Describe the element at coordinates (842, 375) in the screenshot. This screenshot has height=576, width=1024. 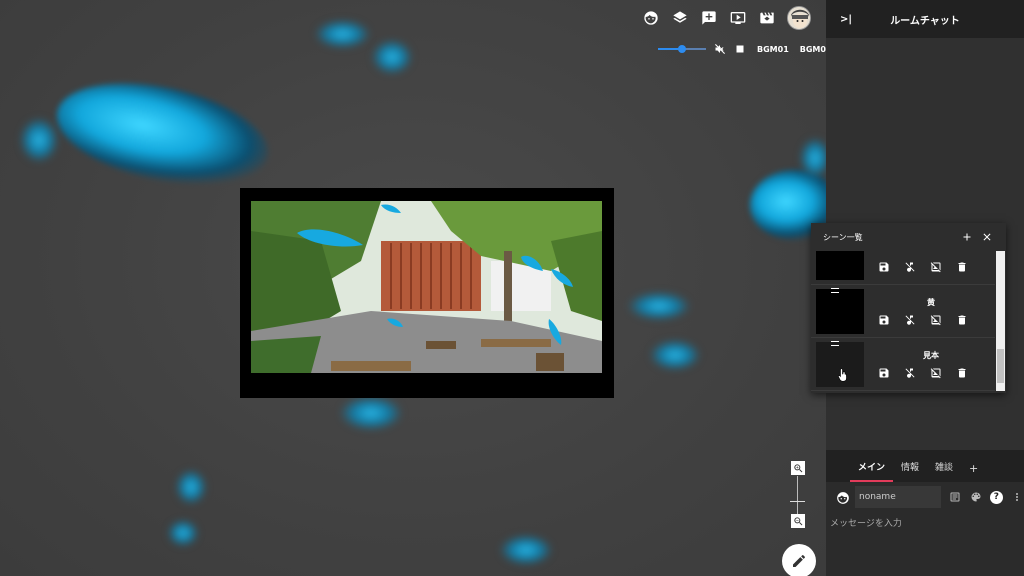
I see `hand-cursor-icon` at that location.